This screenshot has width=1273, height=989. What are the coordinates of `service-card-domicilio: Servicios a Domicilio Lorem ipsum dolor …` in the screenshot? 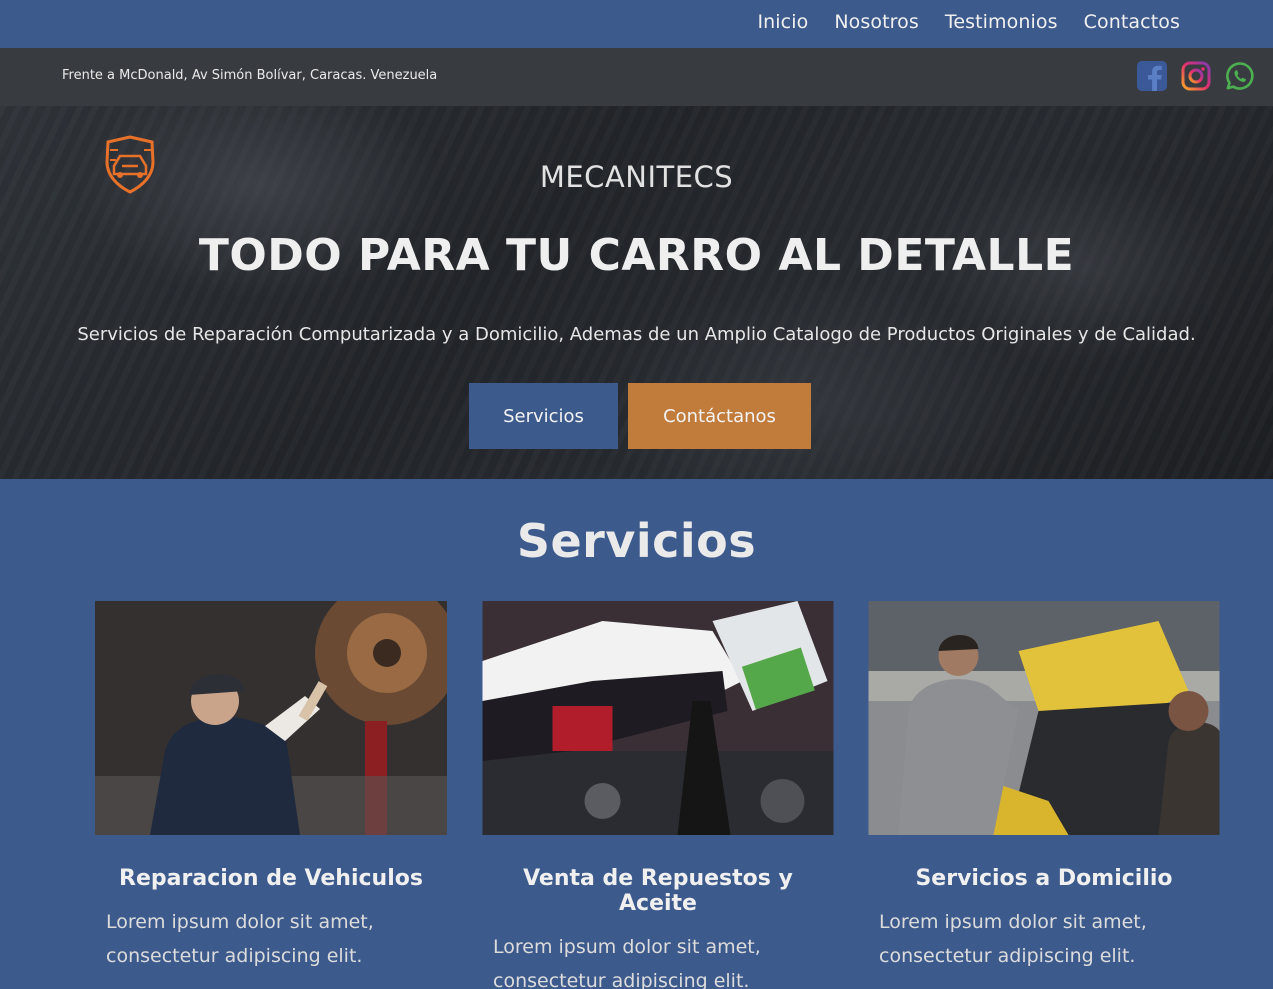 It's located at (1044, 787).